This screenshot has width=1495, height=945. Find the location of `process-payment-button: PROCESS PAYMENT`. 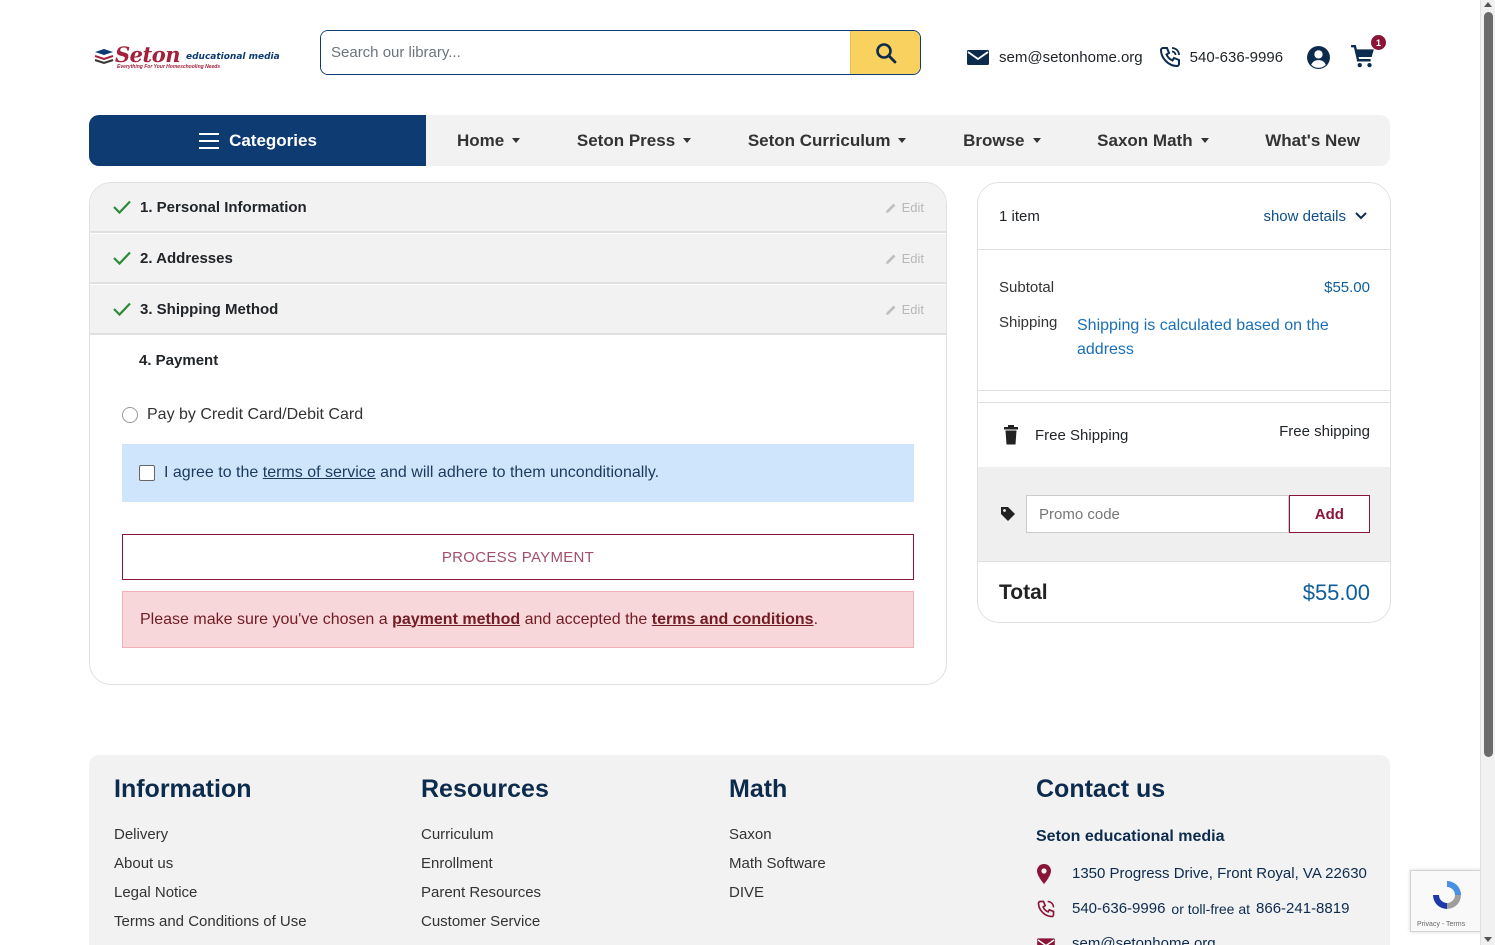

process-payment-button: PROCESS PAYMENT is located at coordinates (518, 557).